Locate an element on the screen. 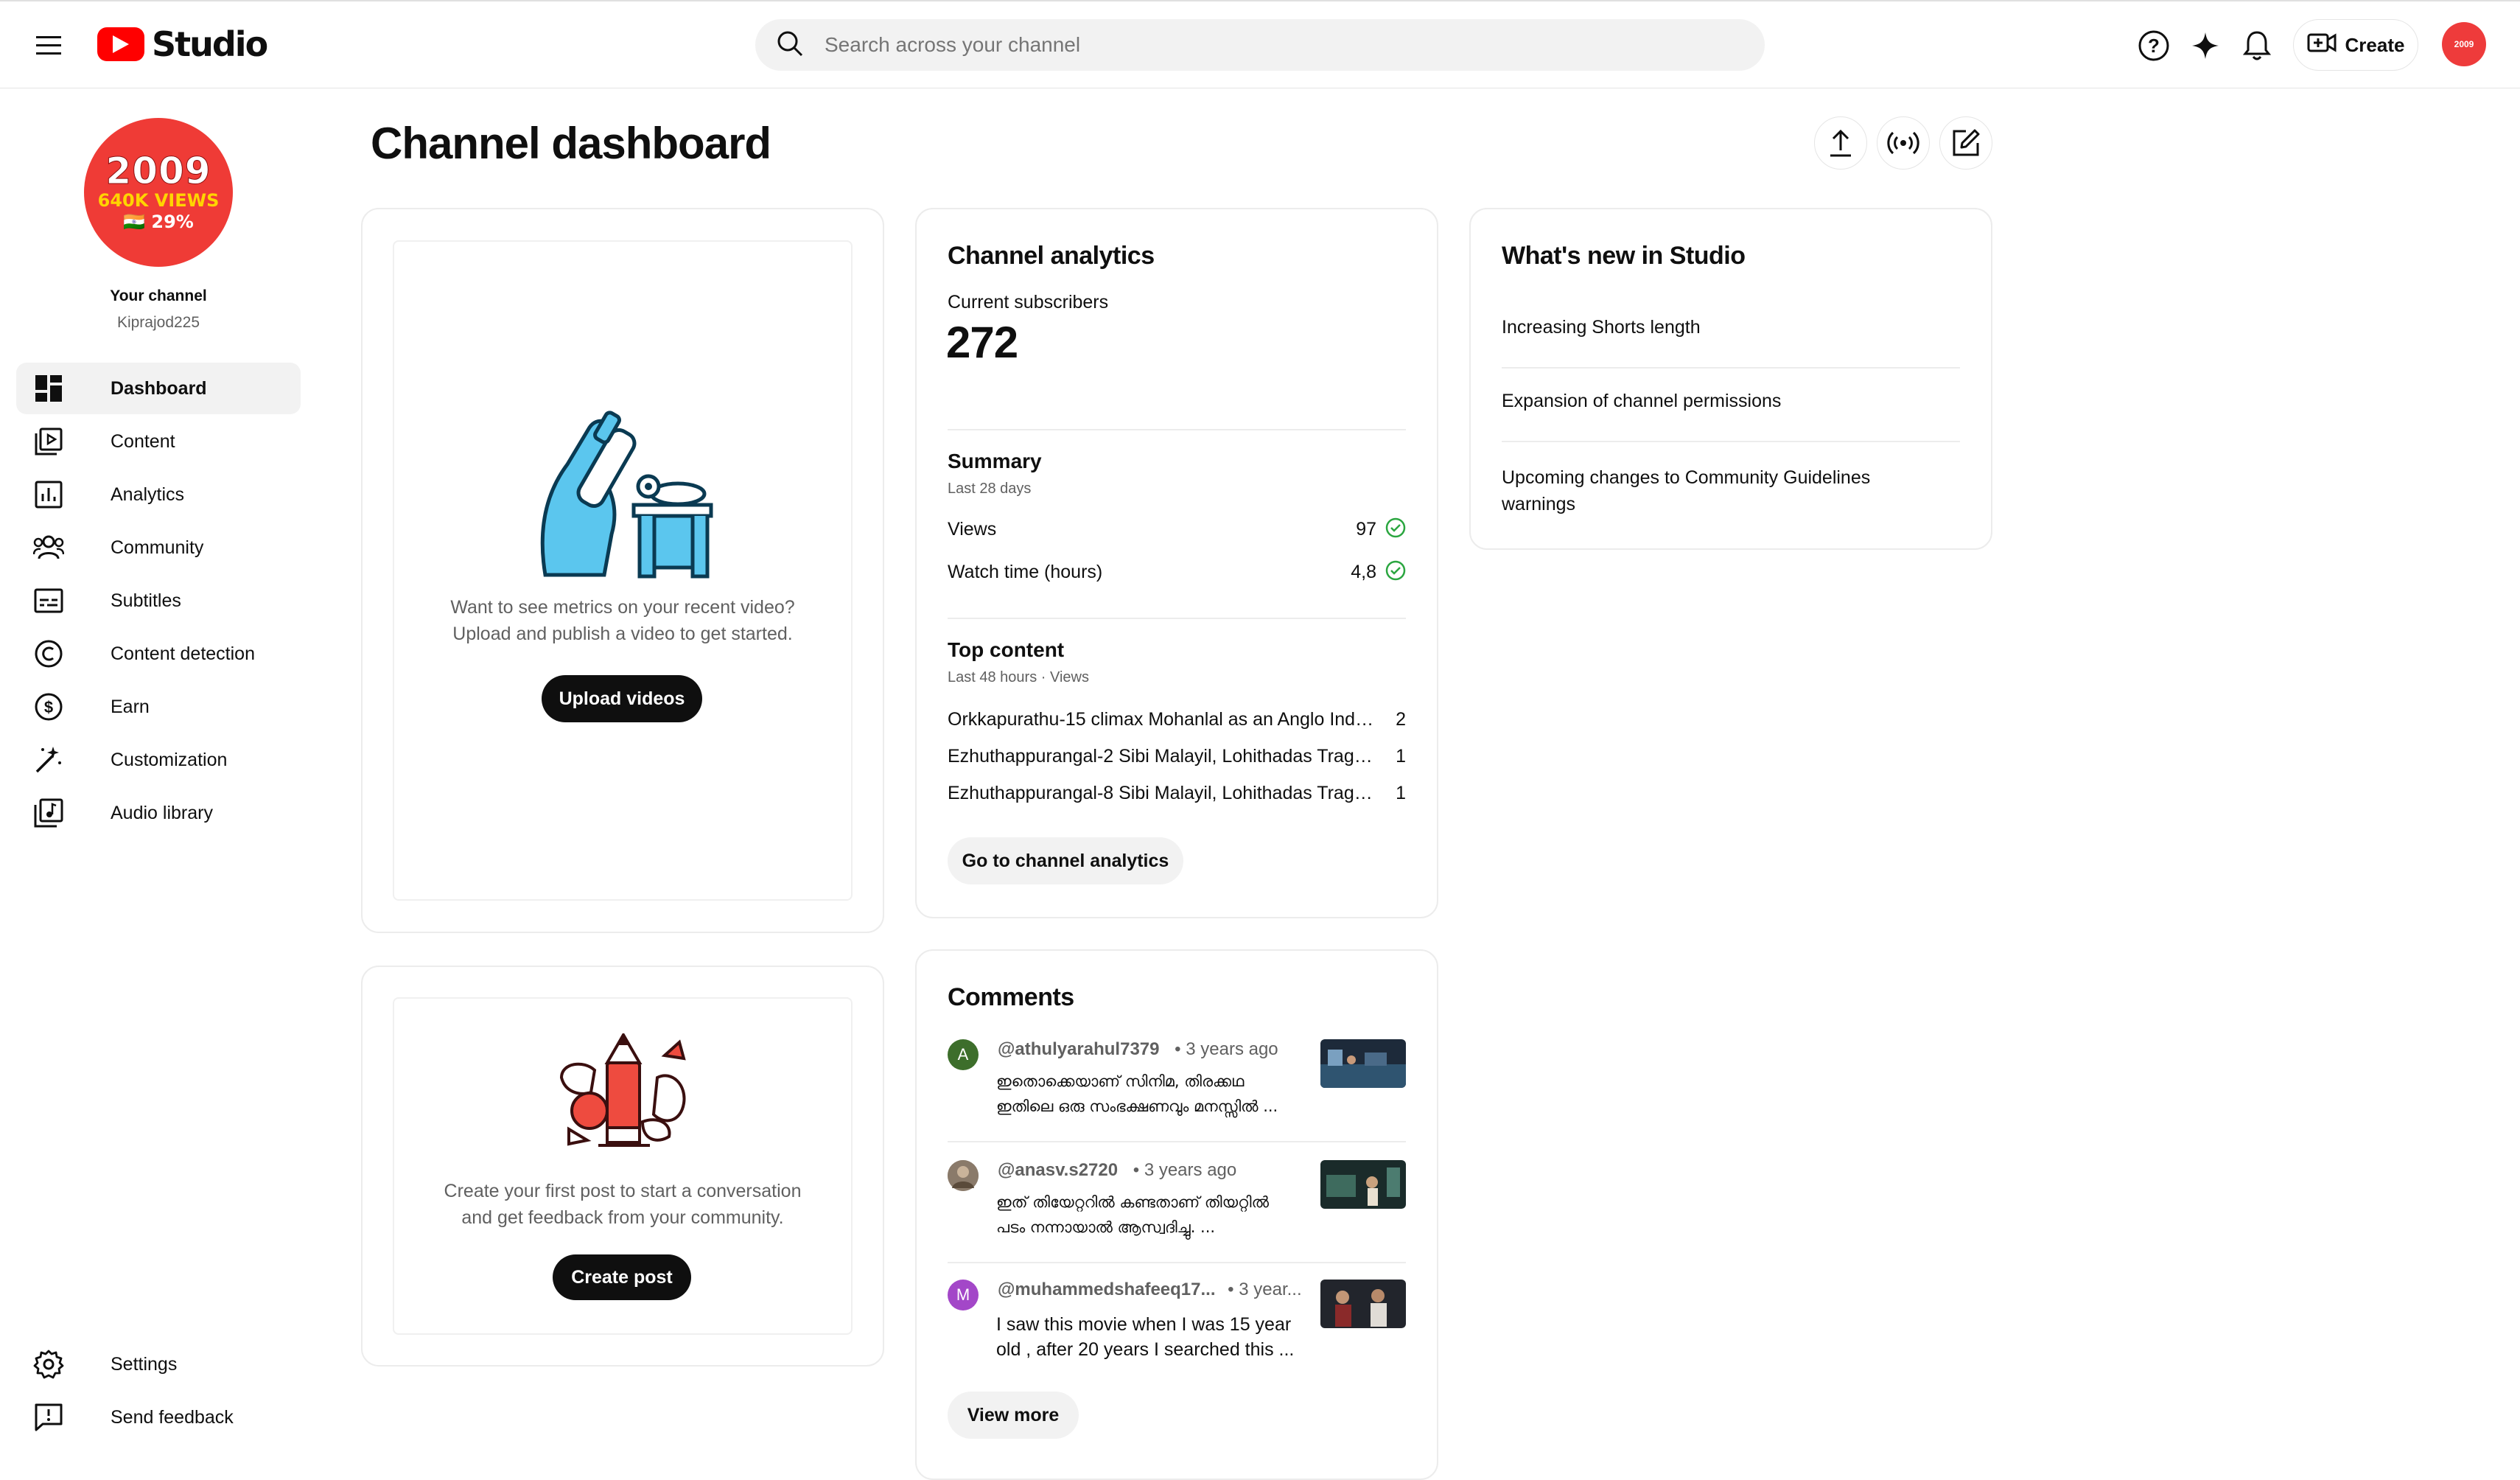 This screenshot has width=2520, height=1480. community-icon is located at coordinates (48, 547).